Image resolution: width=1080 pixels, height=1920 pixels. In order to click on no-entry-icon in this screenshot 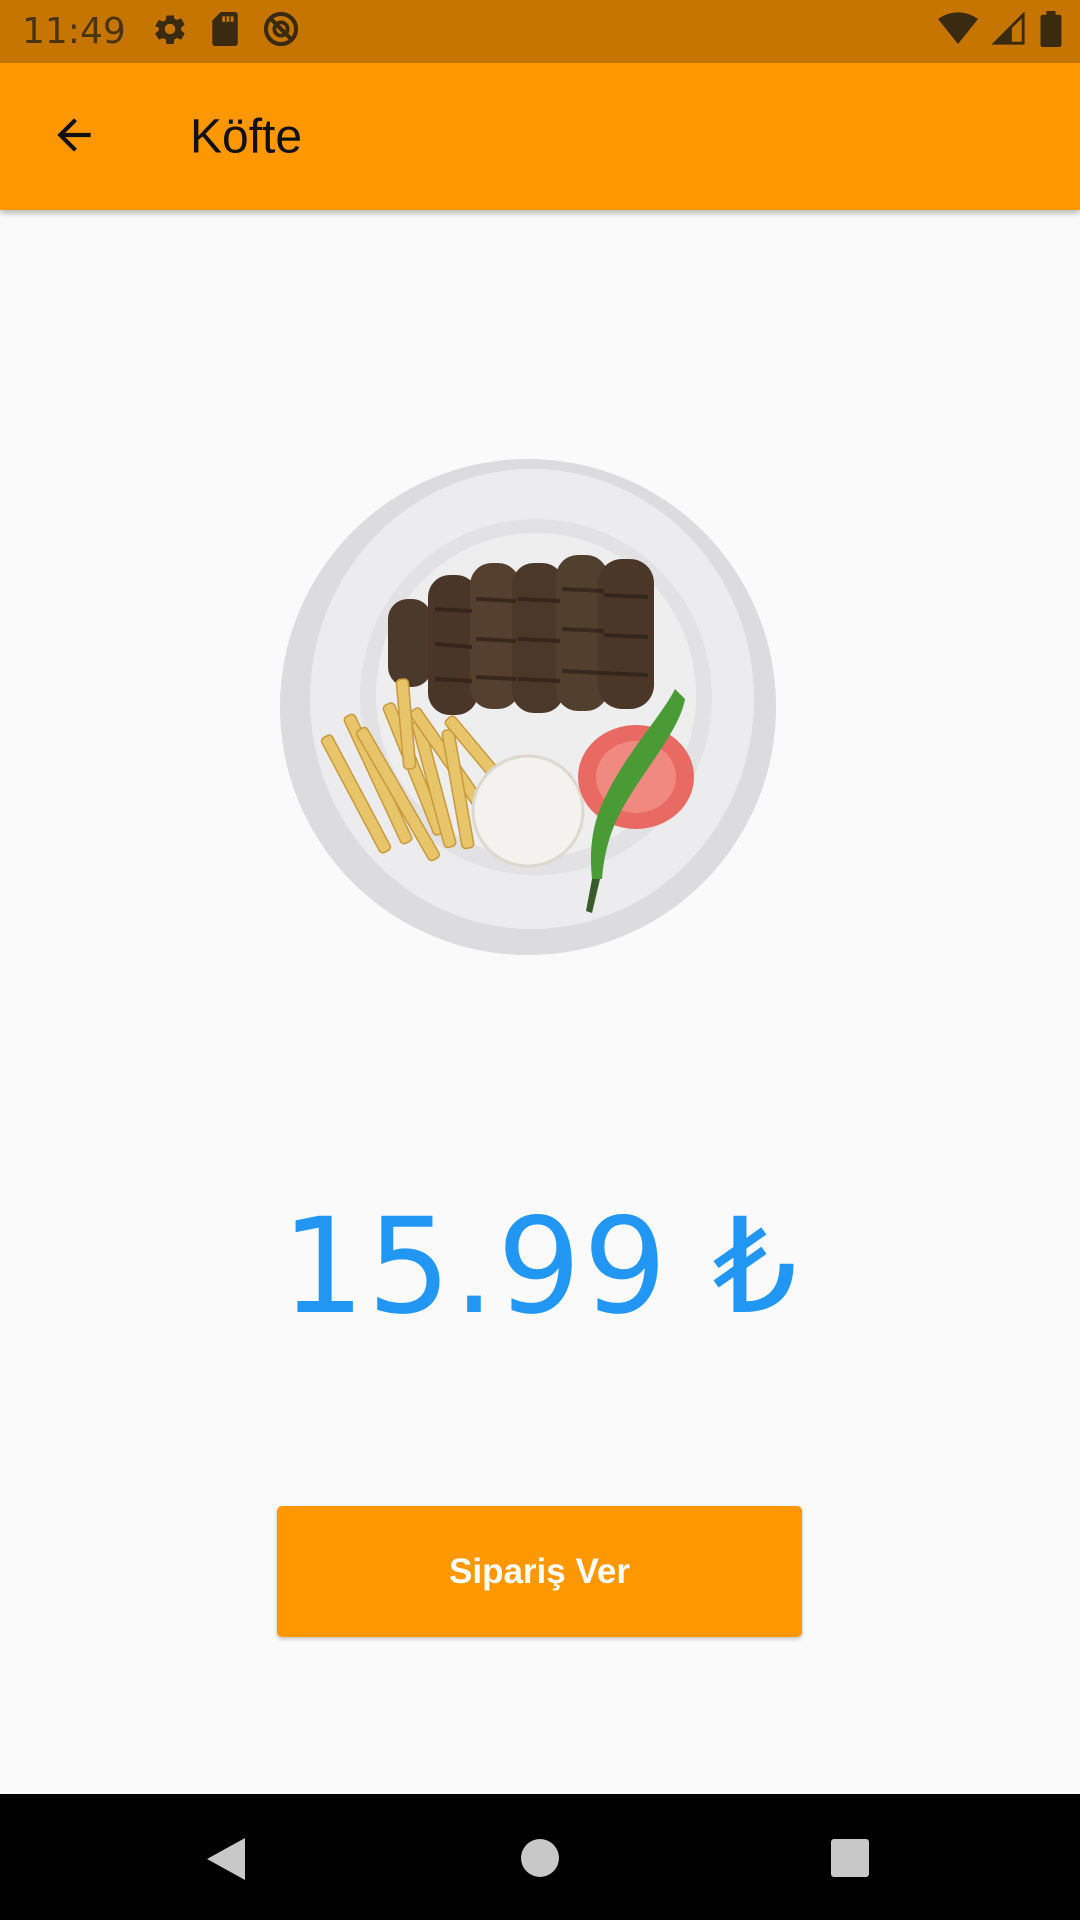, I will do `click(281, 31)`.